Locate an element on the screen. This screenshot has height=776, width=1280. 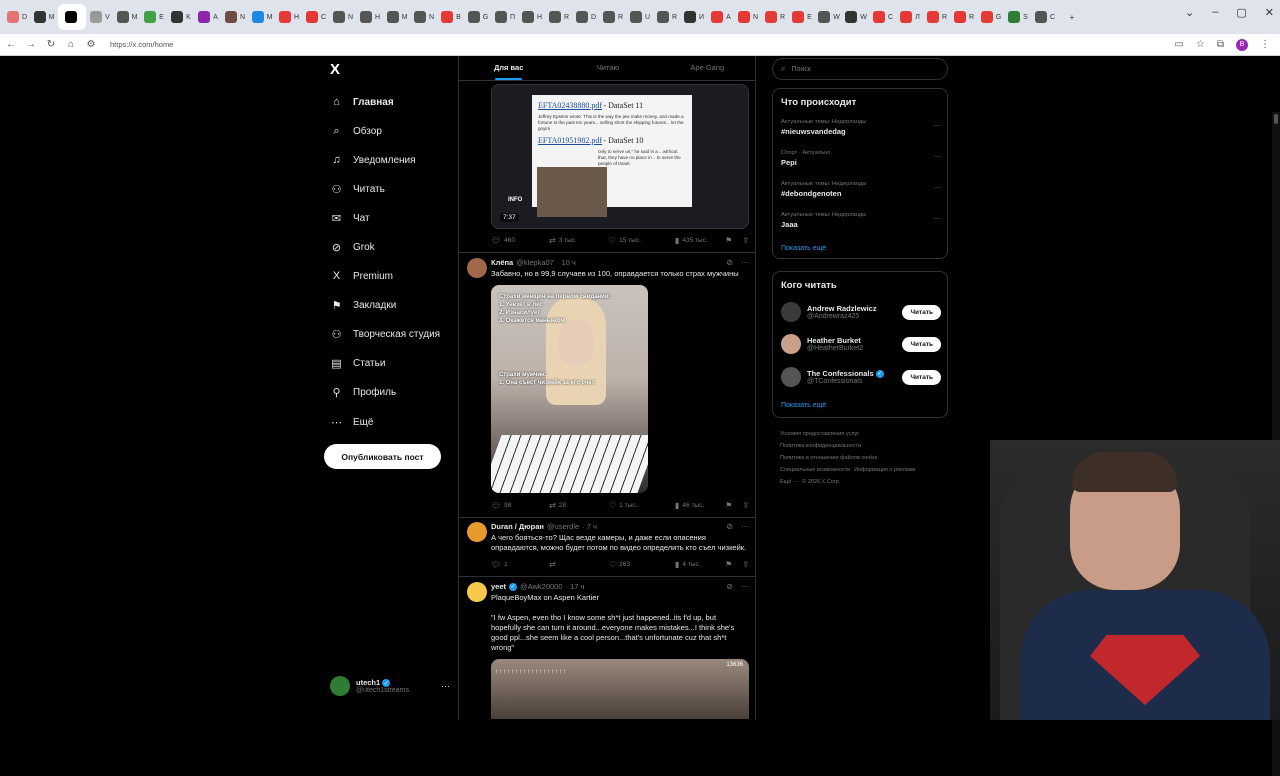
sidebar-item-home: ⌂ Главная is located at coordinates (362, 102).